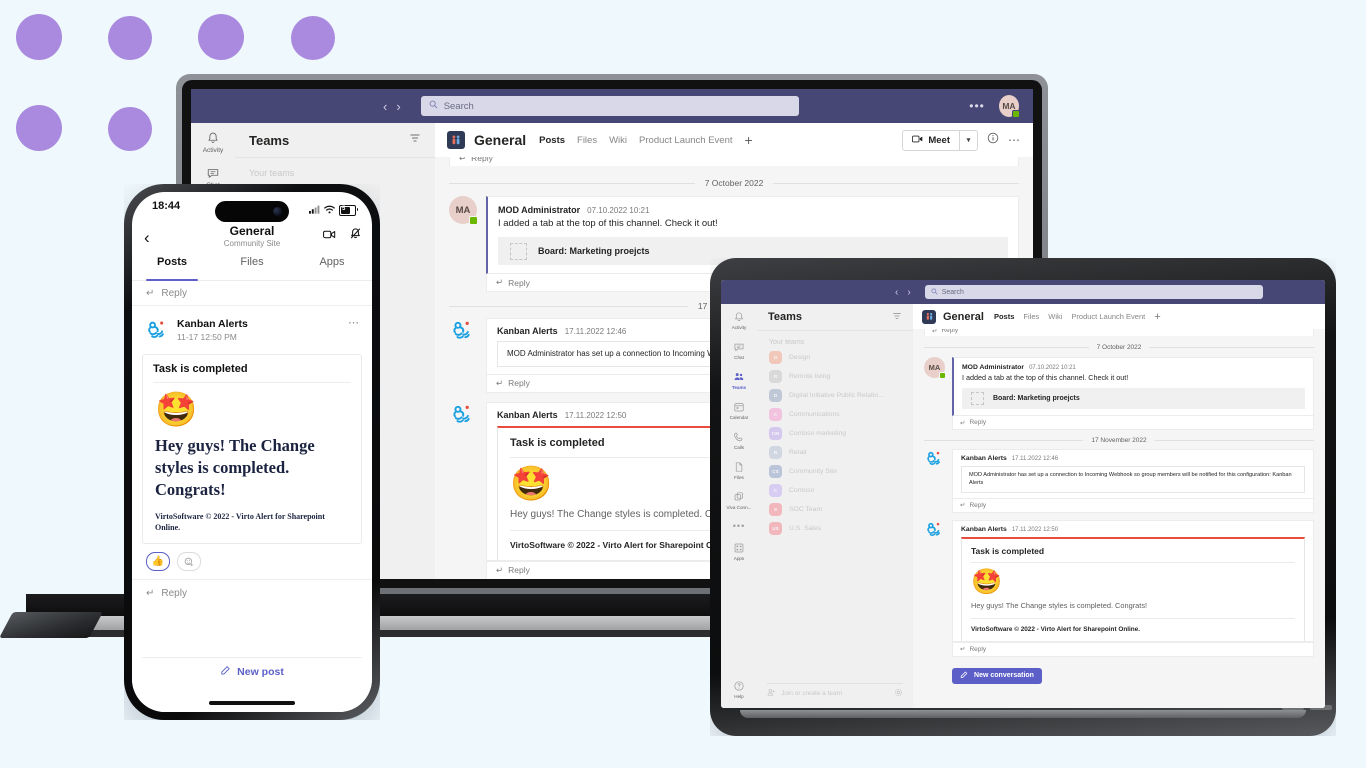 The width and height of the screenshot is (1366, 768). I want to click on meet-button: Meet ▾, so click(940, 140).